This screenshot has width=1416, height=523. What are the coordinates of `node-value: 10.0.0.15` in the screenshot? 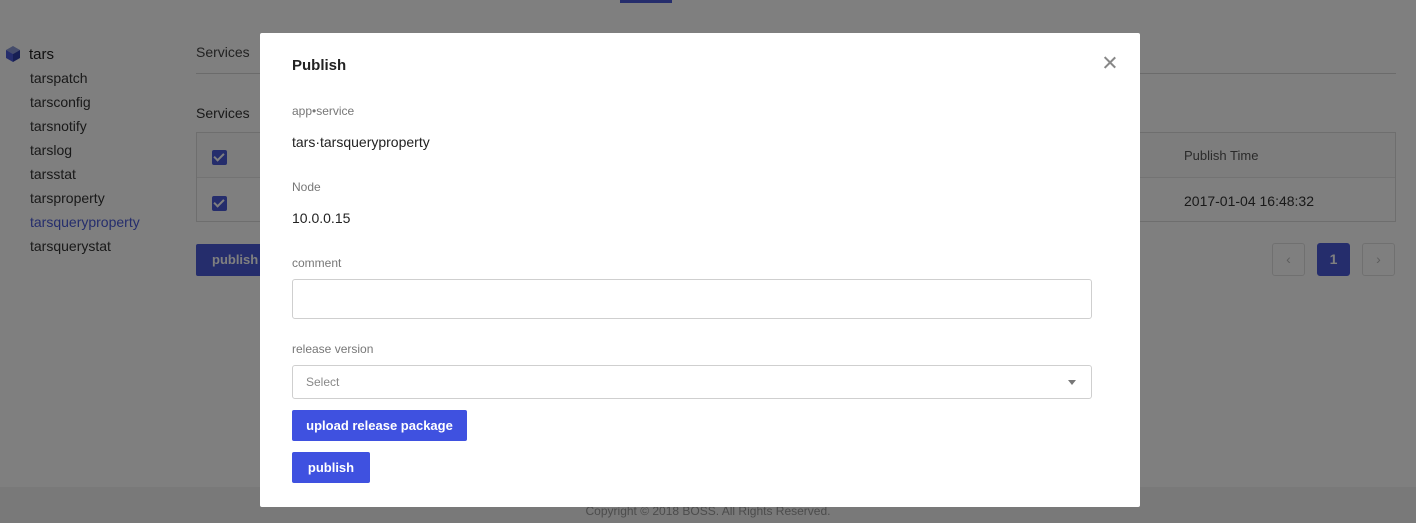 It's located at (321, 218).